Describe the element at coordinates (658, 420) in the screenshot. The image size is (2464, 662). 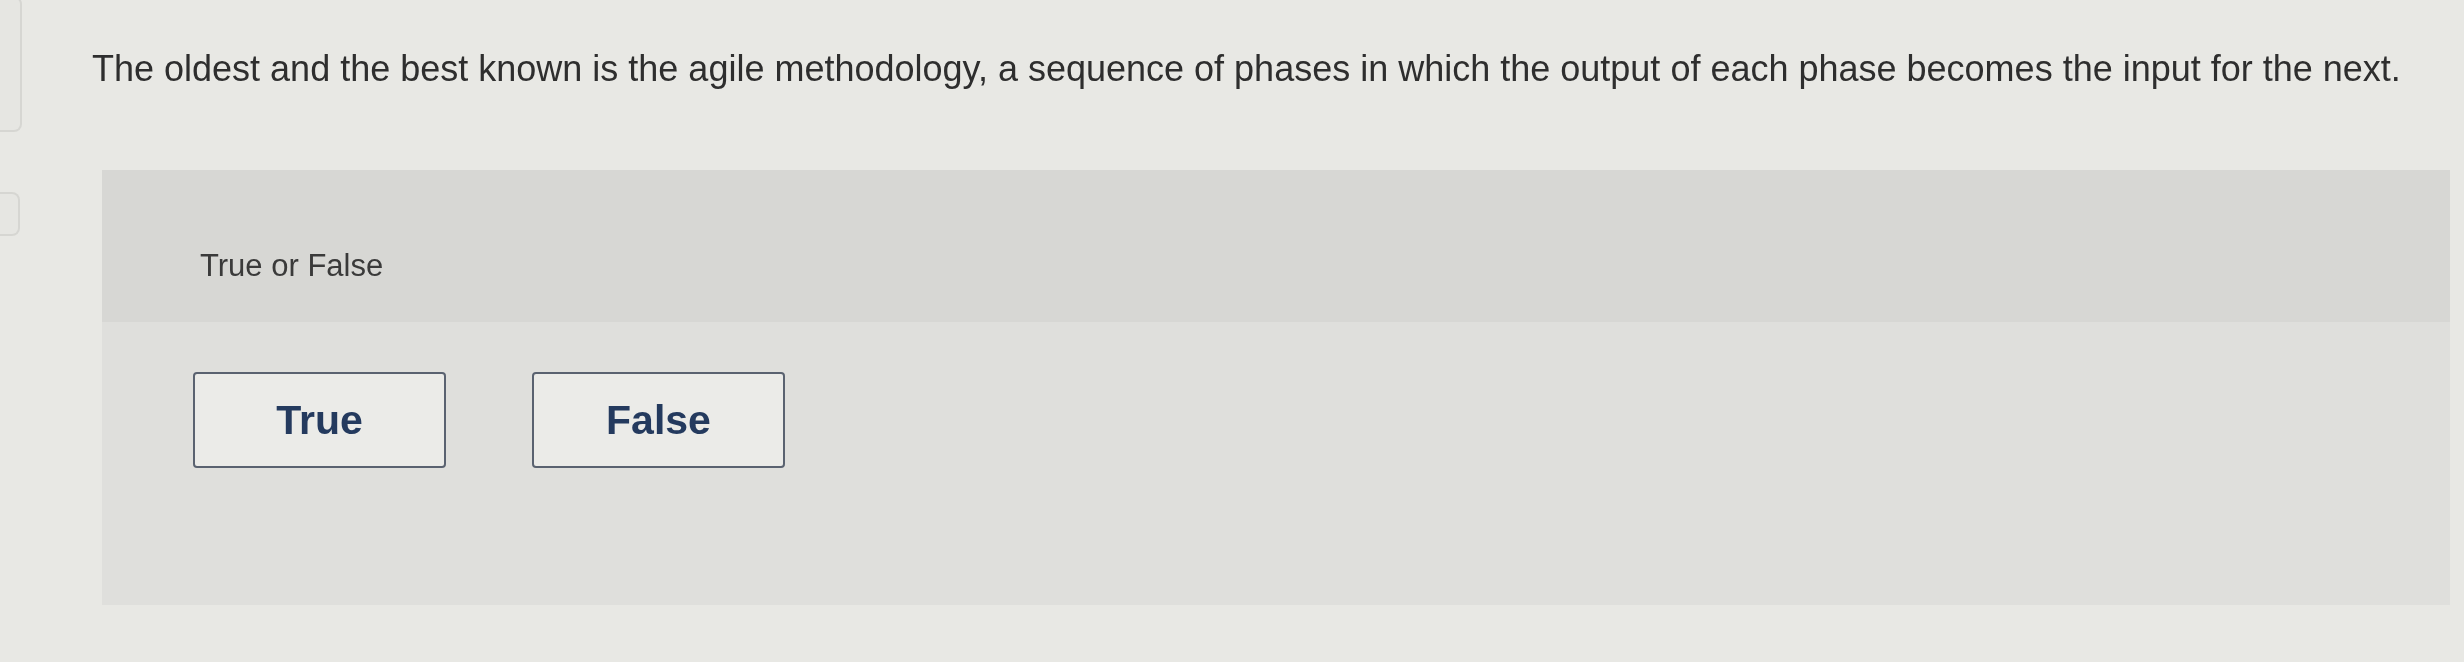
I see `answer-option-button: False` at that location.